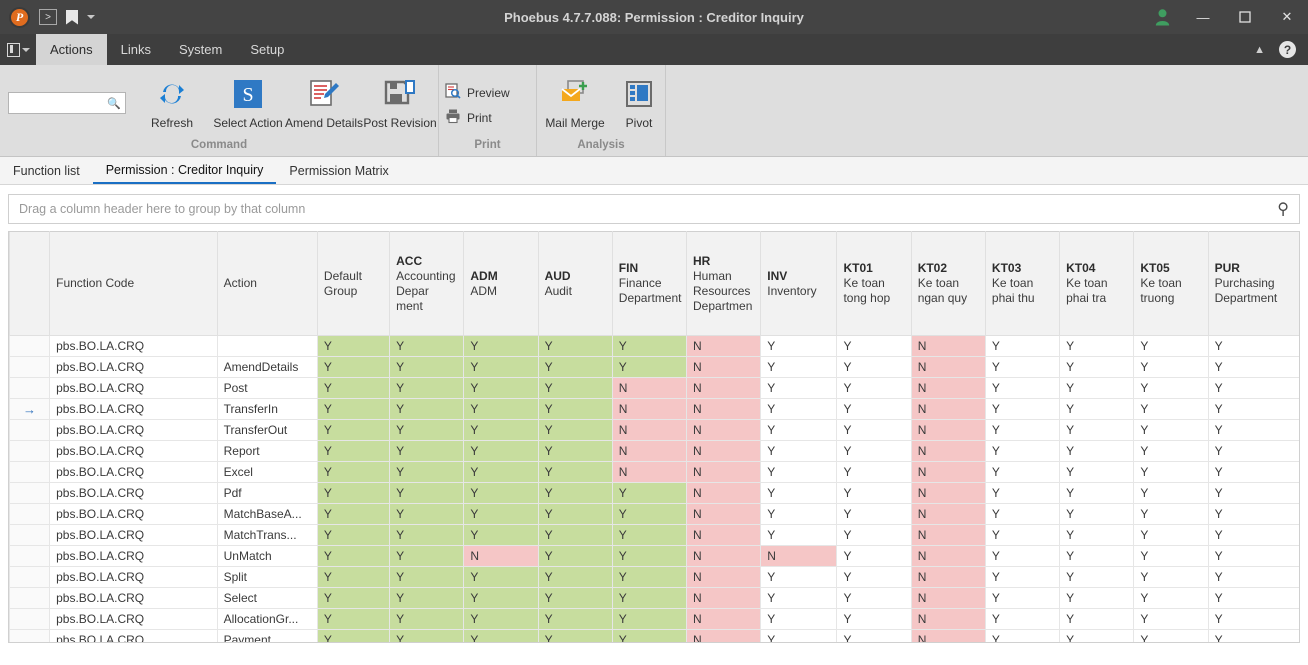 The image size is (1308, 665). What do you see at coordinates (1287, 49) in the screenshot?
I see `help-icon: ?` at bounding box center [1287, 49].